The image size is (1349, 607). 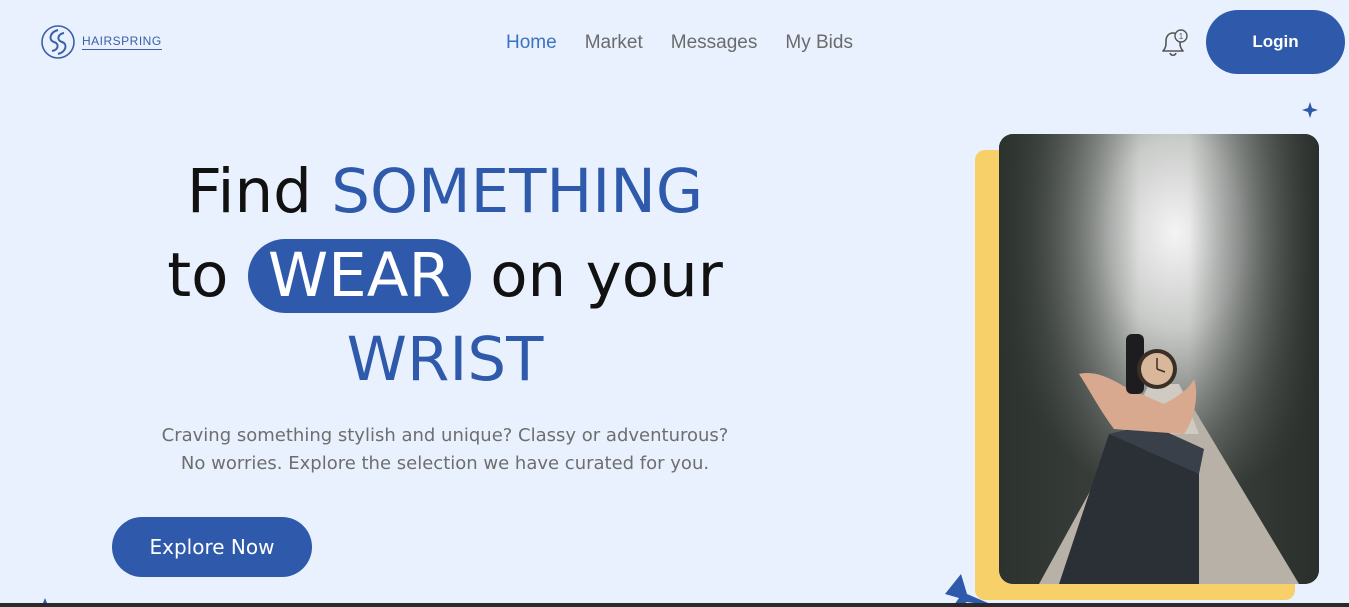 What do you see at coordinates (819, 43) in the screenshot?
I see `nav-my-bids: My Bids` at bounding box center [819, 43].